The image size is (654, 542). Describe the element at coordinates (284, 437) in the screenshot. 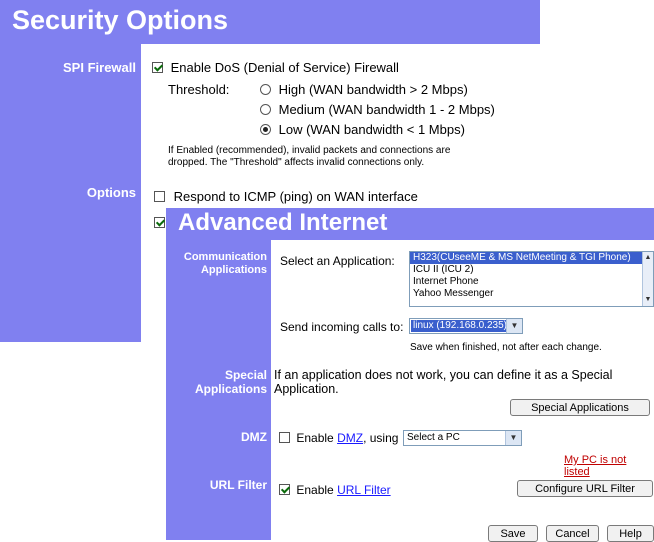

I see `dmz-checkbox` at that location.